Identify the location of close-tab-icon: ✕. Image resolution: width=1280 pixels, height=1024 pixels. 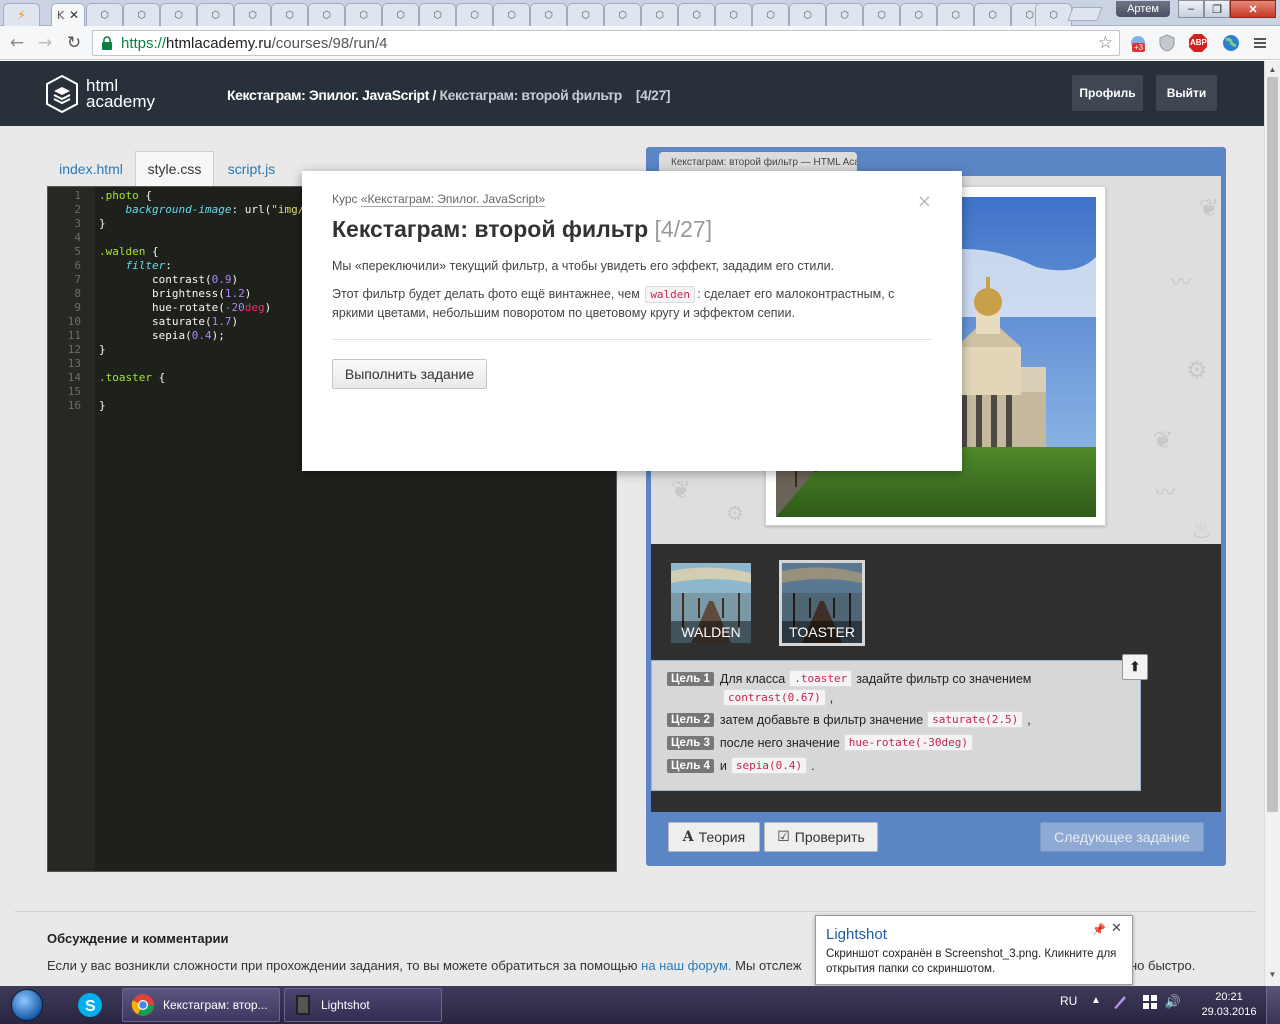
(74, 15).